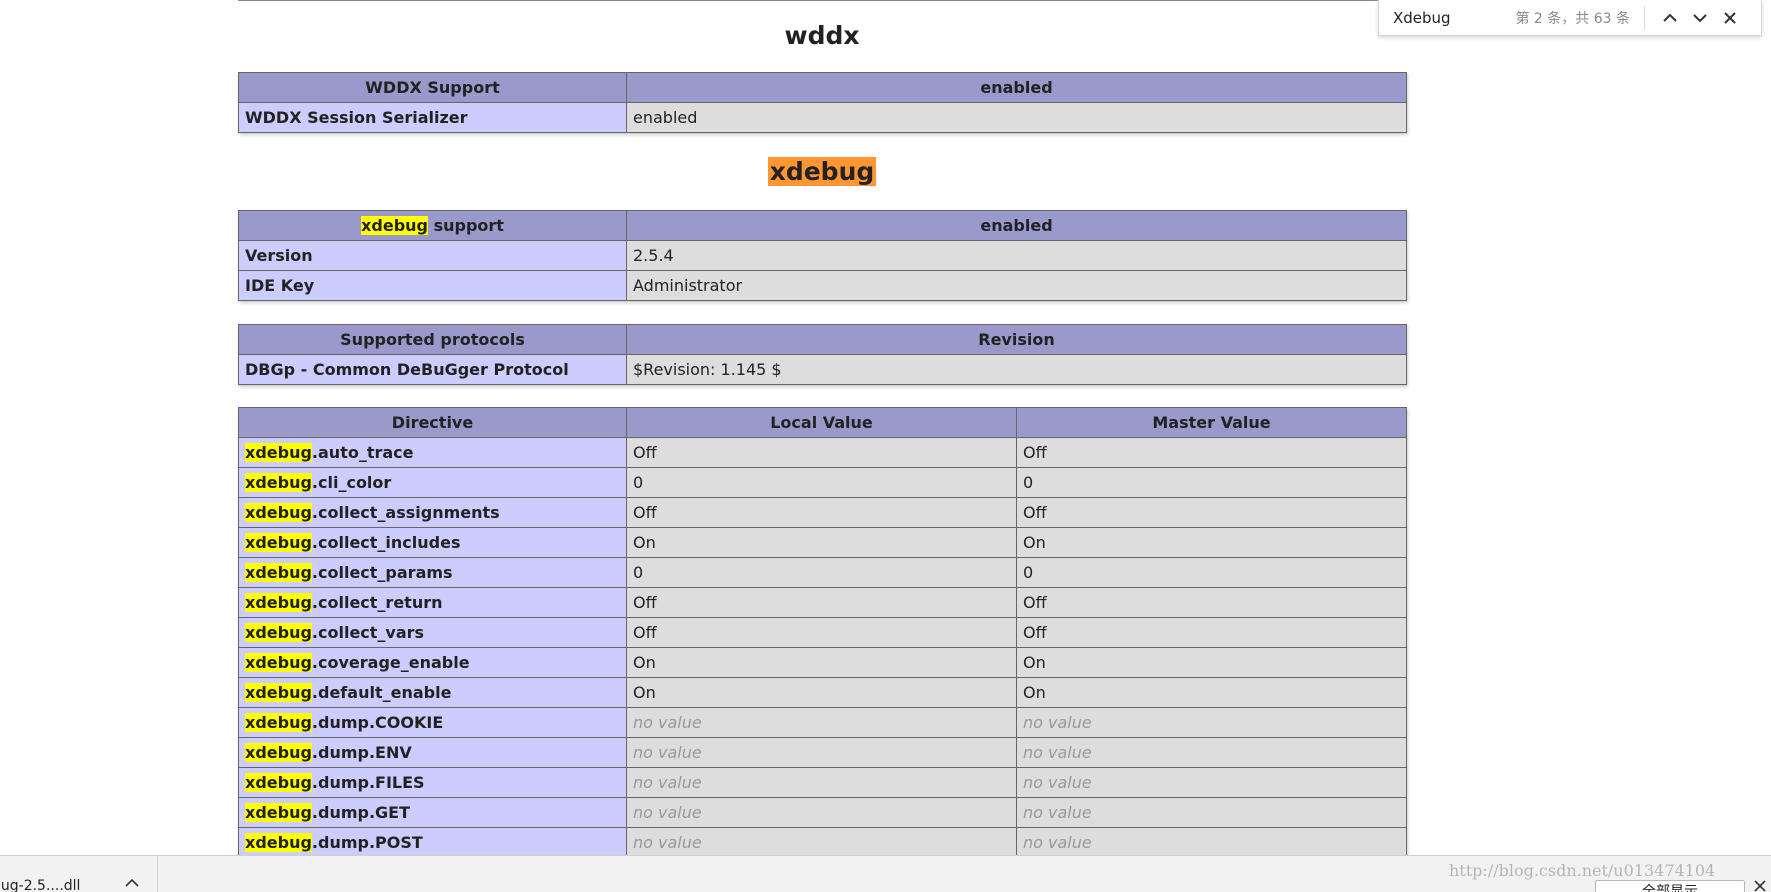  I want to click on directive-name: xdebug.collect_assignments, so click(432, 512).